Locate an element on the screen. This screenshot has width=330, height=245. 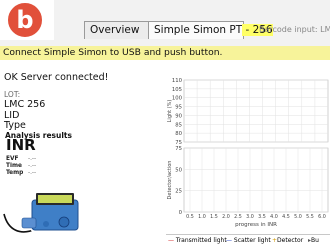
y-tick-label: 90 is located at coordinates (178, 116).